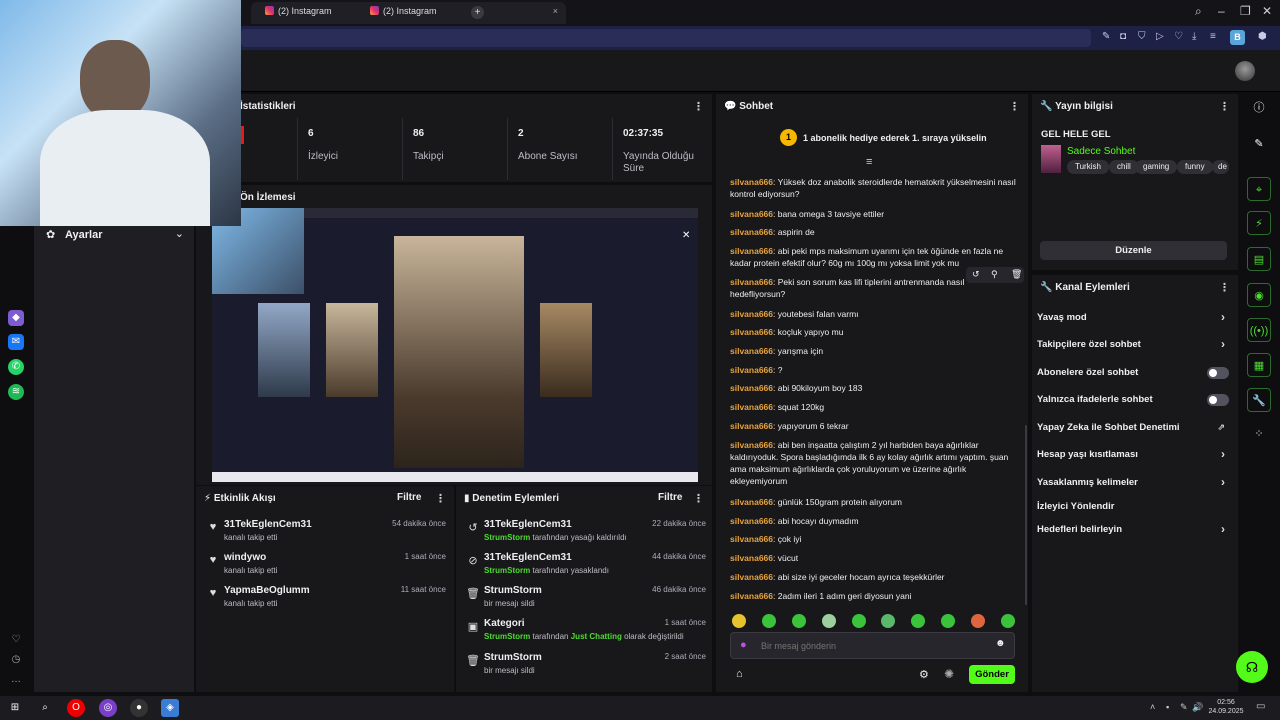  What do you see at coordinates (1262, 36) in the screenshot?
I see `extension-icon: ⬢` at bounding box center [1262, 36].